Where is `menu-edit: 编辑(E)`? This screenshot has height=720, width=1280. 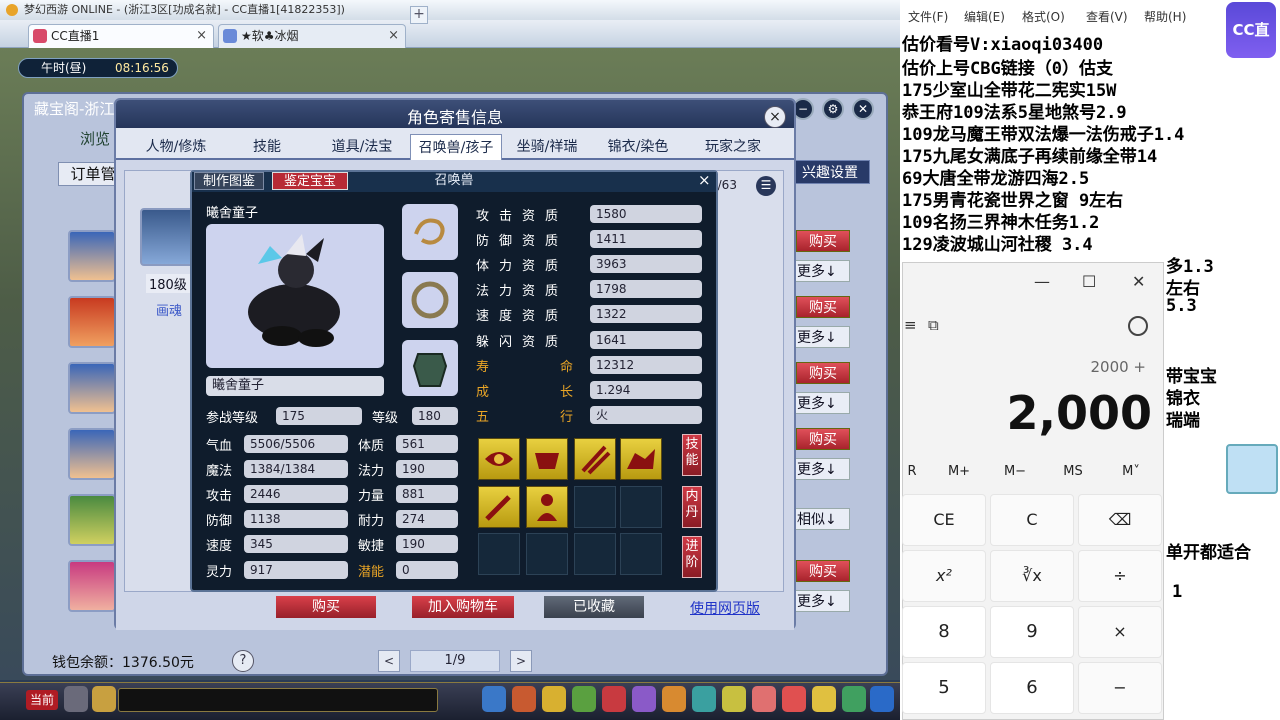
menu-edit: 编辑(E) is located at coordinates (984, 16).